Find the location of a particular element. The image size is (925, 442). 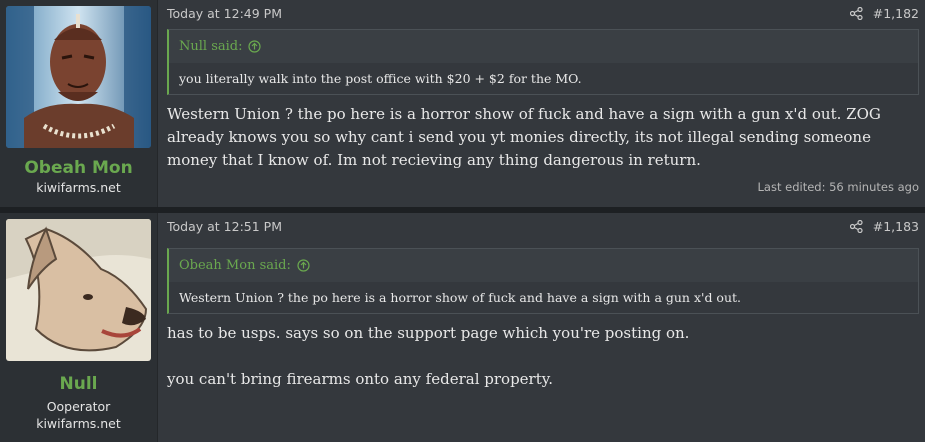

post-number: #1,183 is located at coordinates (896, 226).